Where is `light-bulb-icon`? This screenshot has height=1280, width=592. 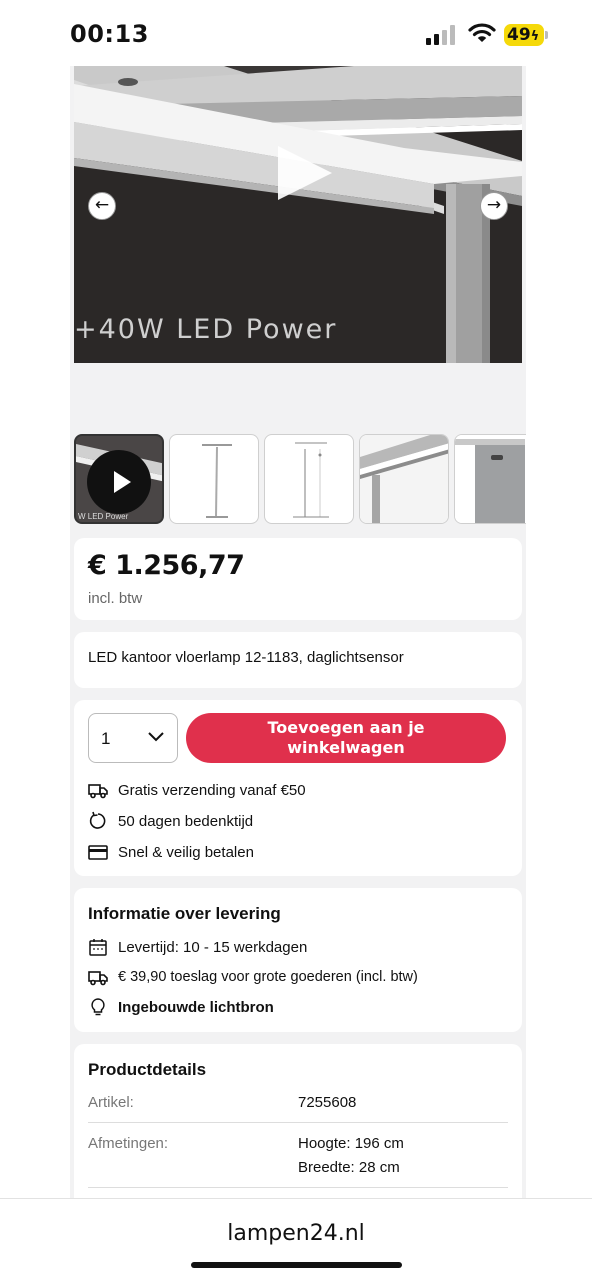
light-bulb-icon is located at coordinates (98, 1007).